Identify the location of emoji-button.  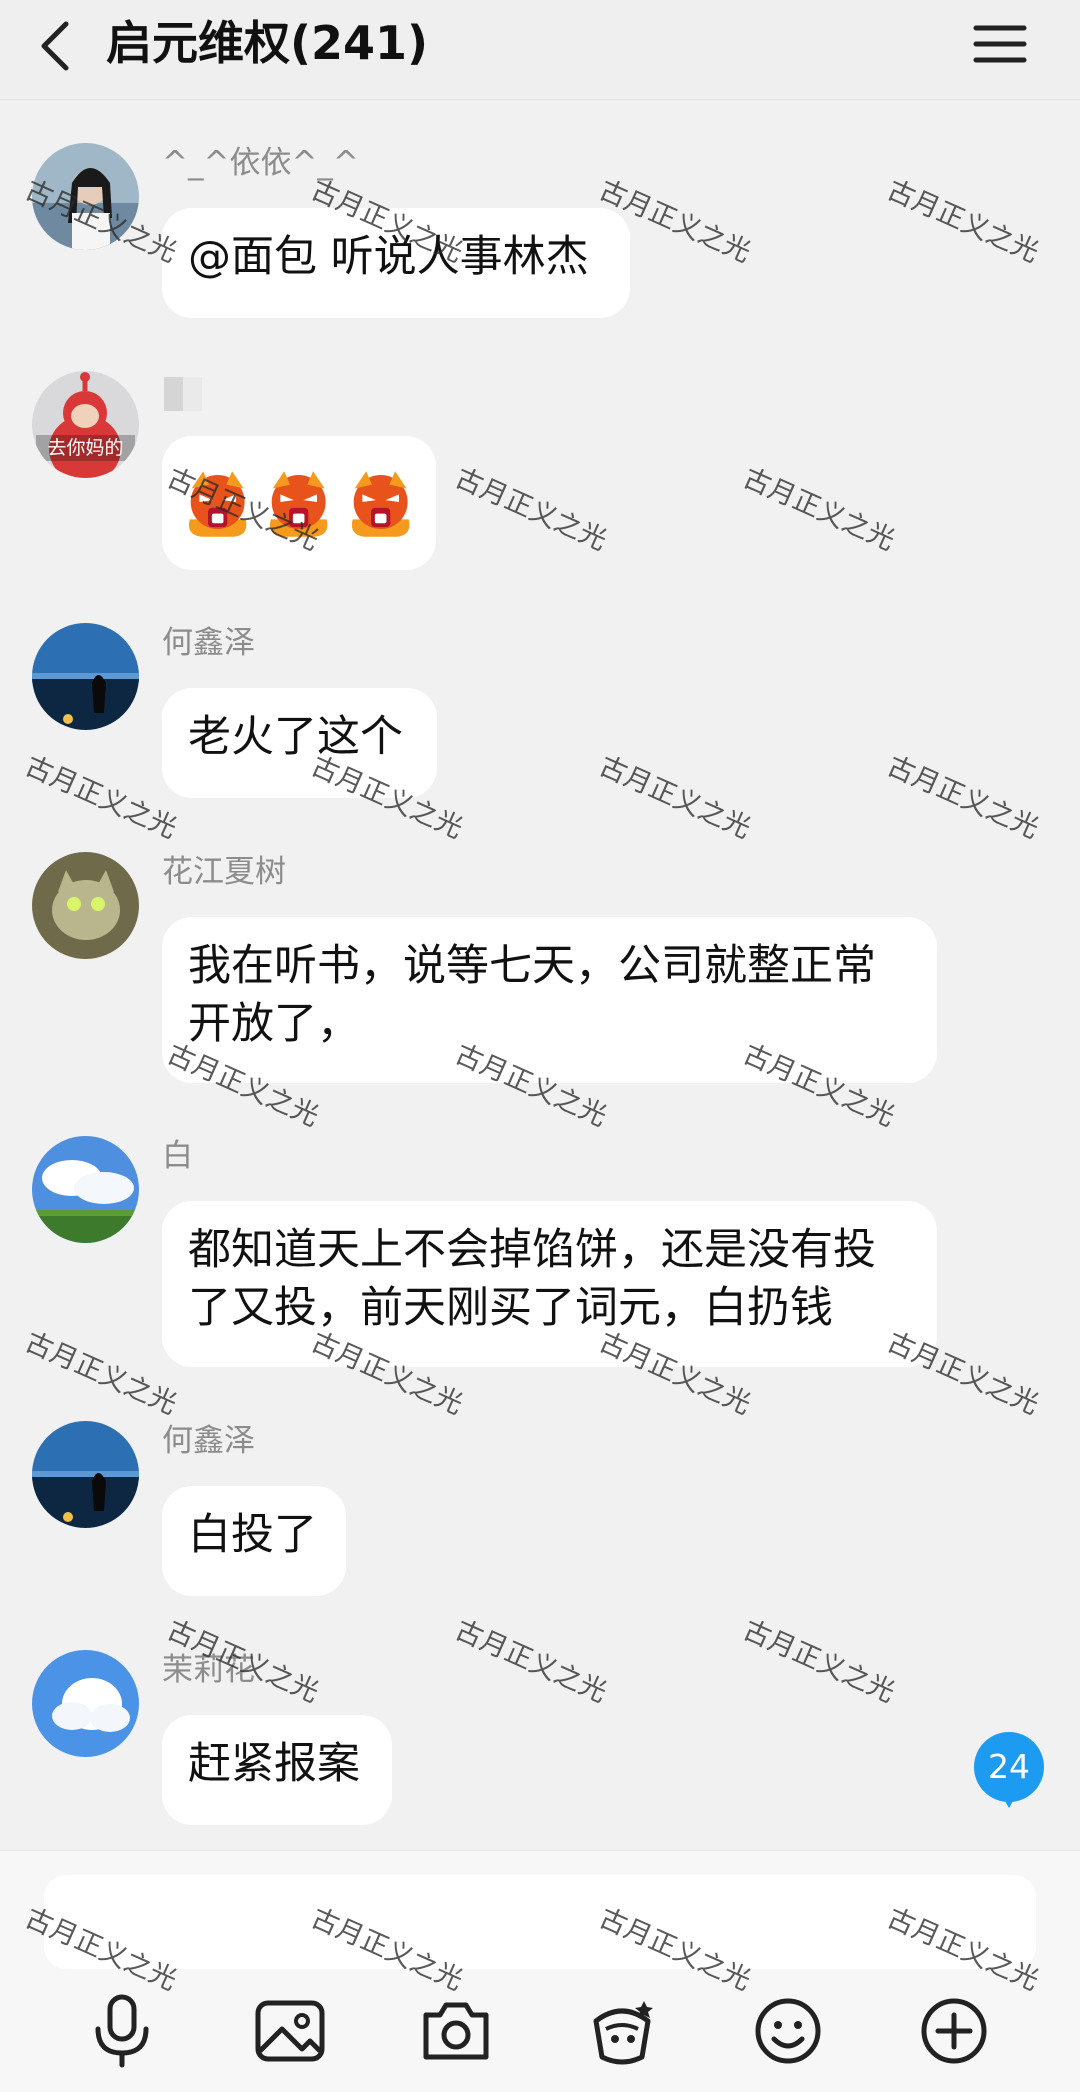
(788, 2031).